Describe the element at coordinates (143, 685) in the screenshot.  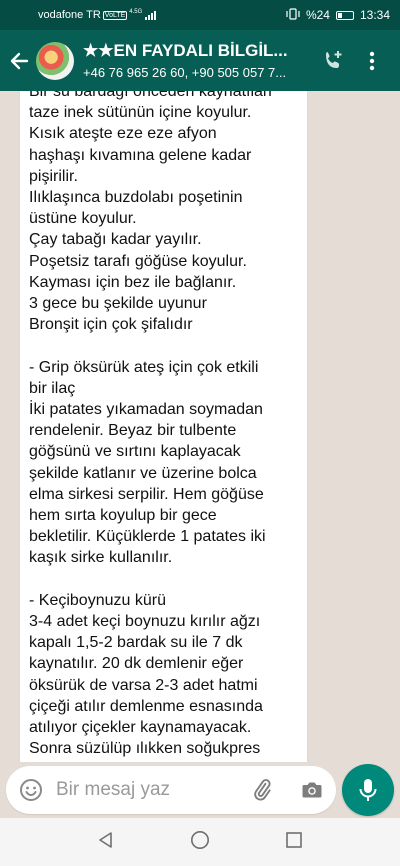
I see `message-line: öksürük de varsa 2-3 adet hatmi` at that location.